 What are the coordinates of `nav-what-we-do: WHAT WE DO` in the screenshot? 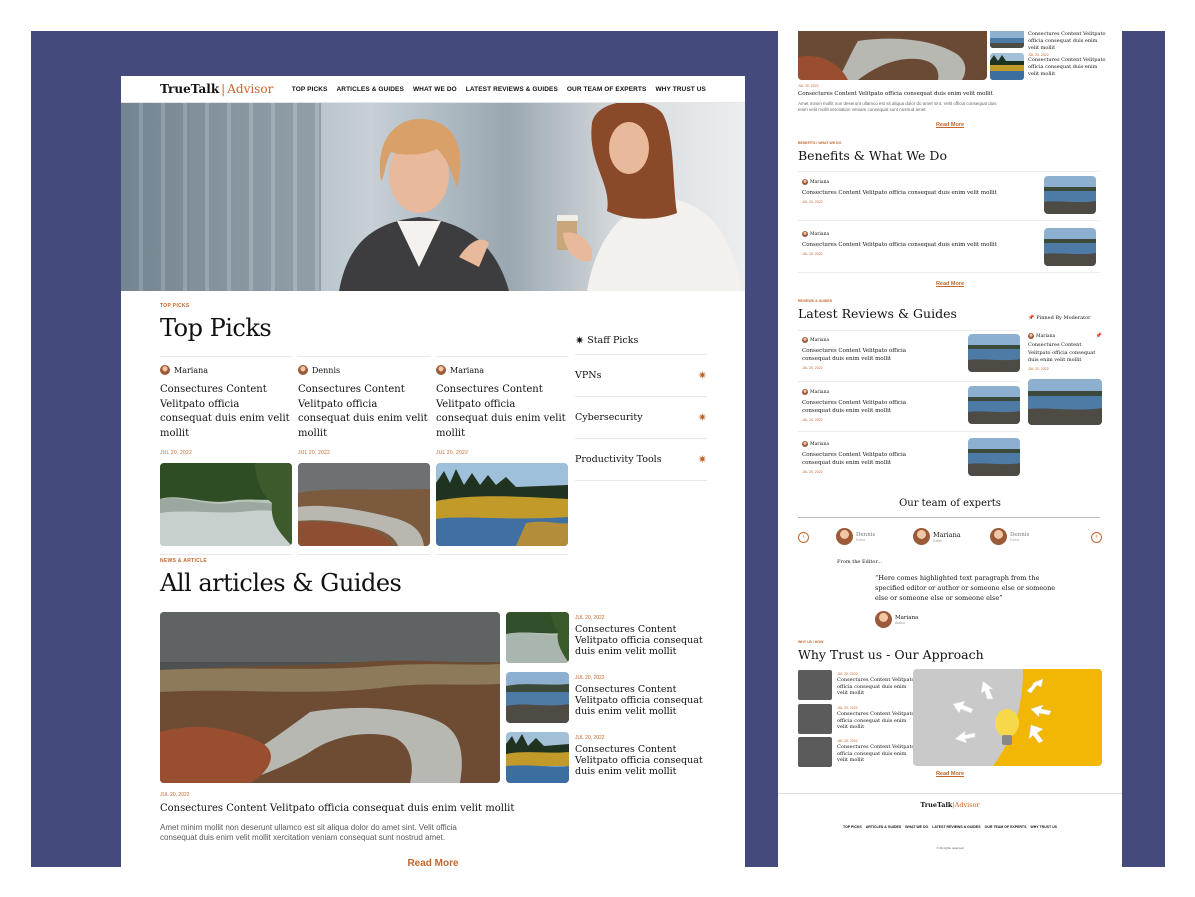 It's located at (435, 89).